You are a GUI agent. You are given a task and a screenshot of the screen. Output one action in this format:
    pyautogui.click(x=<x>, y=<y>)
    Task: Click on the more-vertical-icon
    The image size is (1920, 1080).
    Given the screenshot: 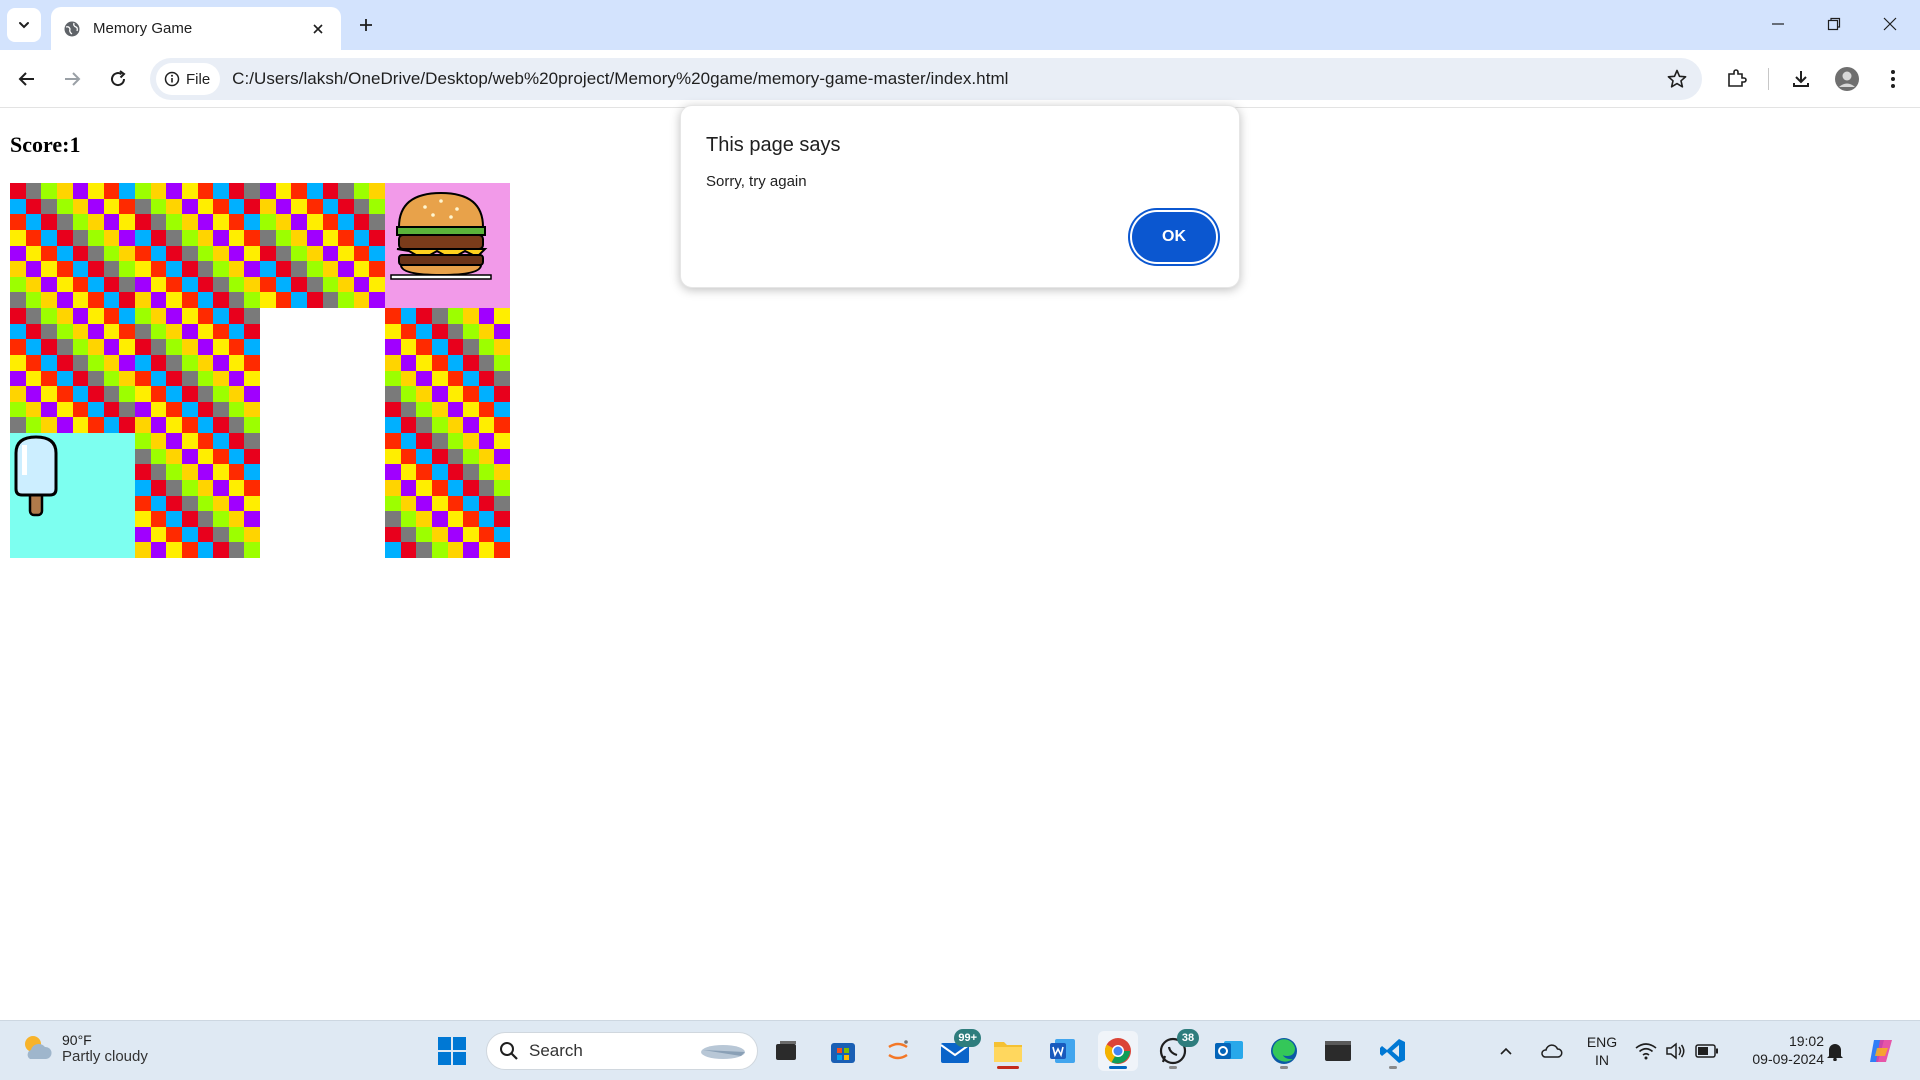 What is the action you would take?
    pyautogui.click(x=1893, y=79)
    